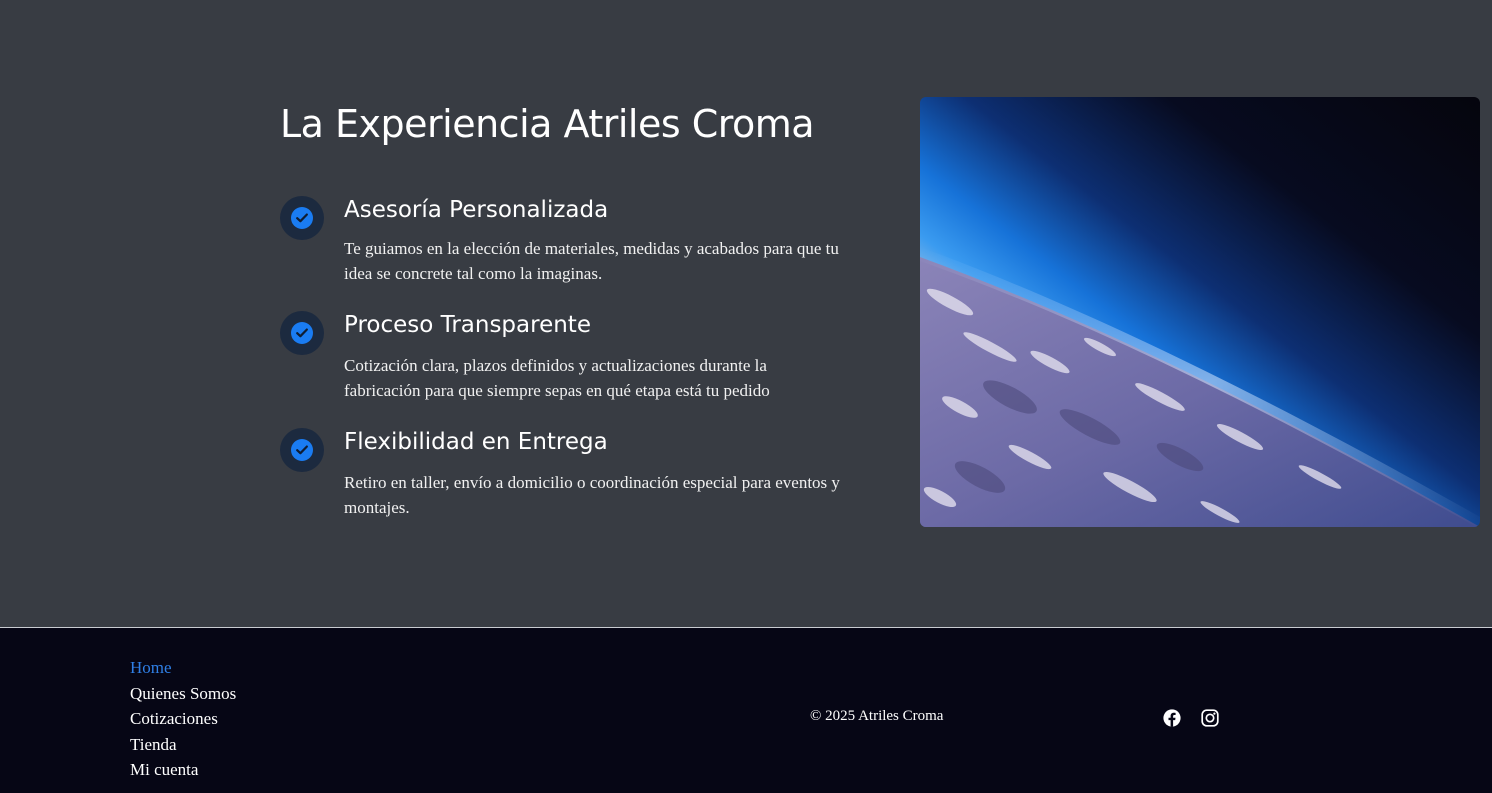  What do you see at coordinates (476, 210) in the screenshot?
I see `feature-heading: Asesoría Personalizada` at bounding box center [476, 210].